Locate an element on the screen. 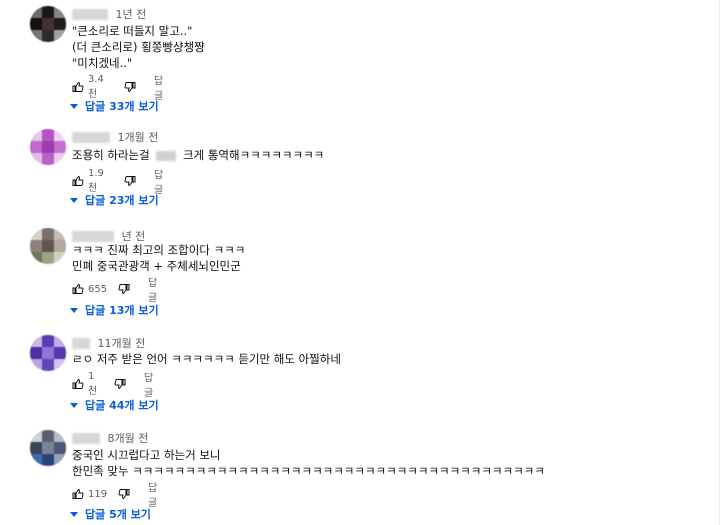 This screenshot has width=720, height=525. view-replies-button: 답글 5개 보기 is located at coordinates (110, 514).